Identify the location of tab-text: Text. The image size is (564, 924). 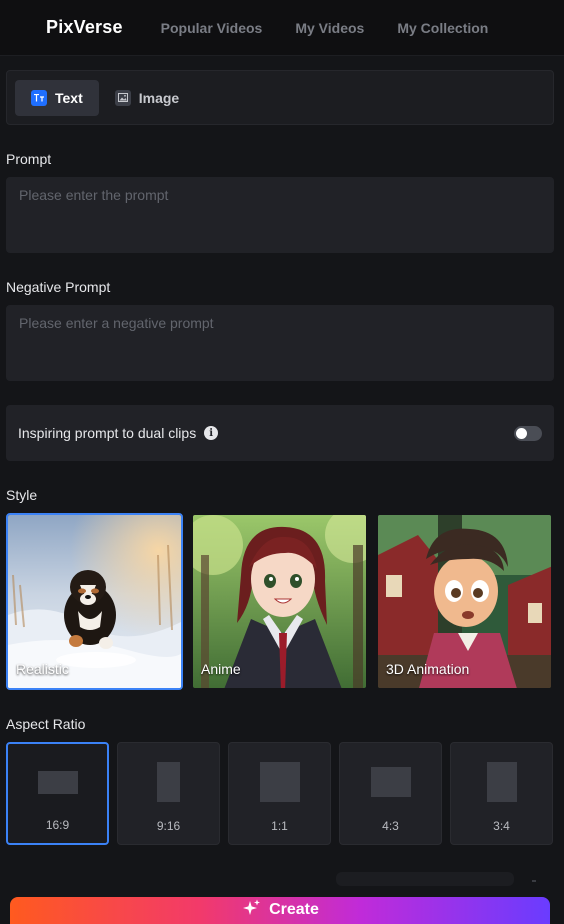
(57, 97).